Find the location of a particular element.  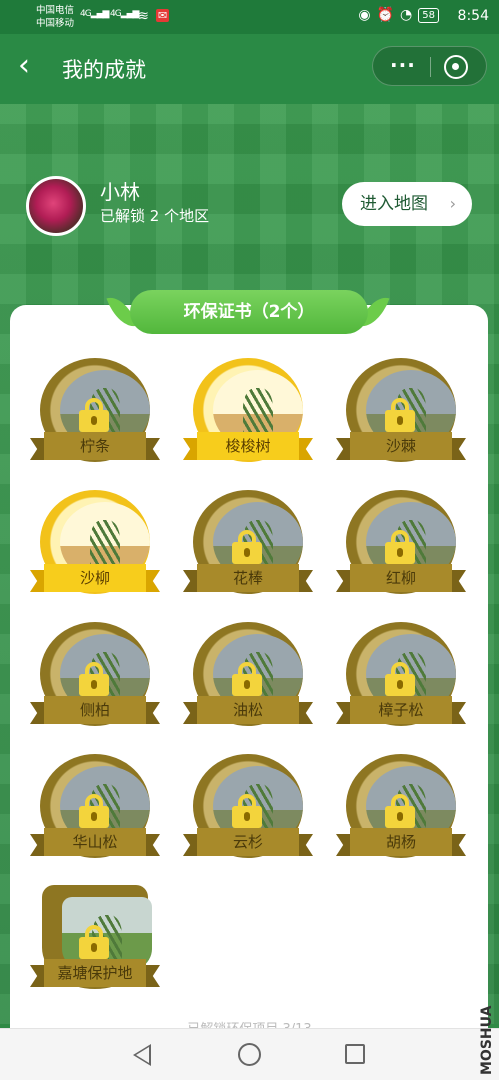

mini-program-capsule: ··· is located at coordinates (429, 66).